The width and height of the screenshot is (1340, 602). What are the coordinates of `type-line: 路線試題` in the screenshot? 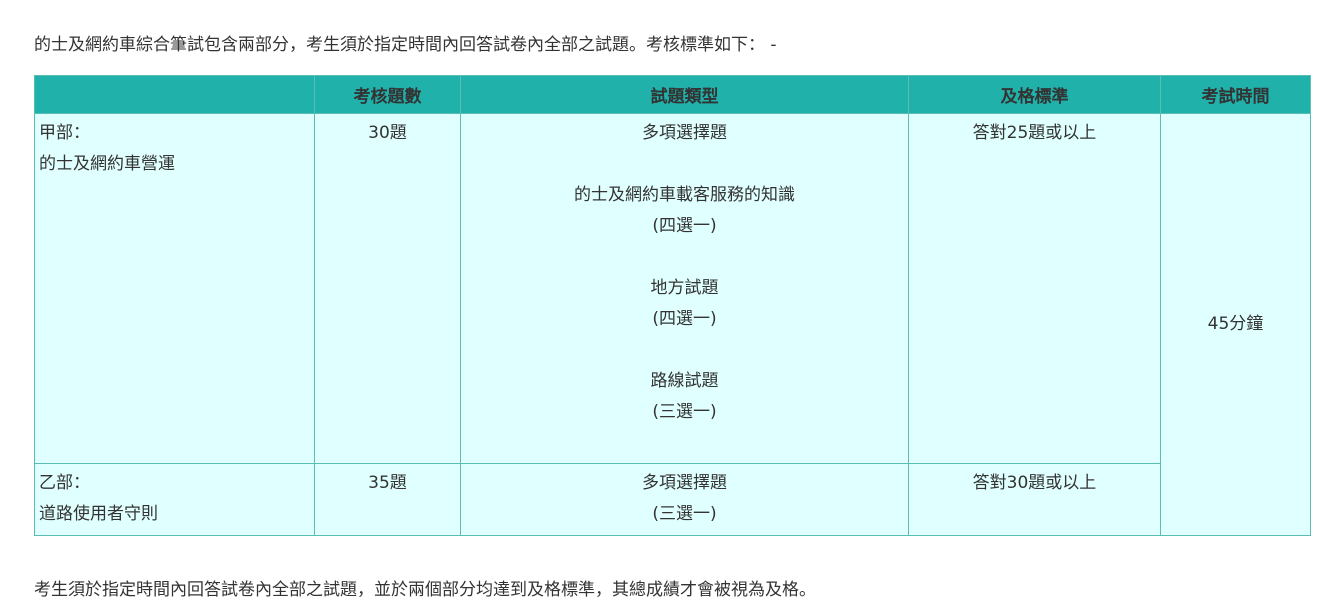 It's located at (684, 381).